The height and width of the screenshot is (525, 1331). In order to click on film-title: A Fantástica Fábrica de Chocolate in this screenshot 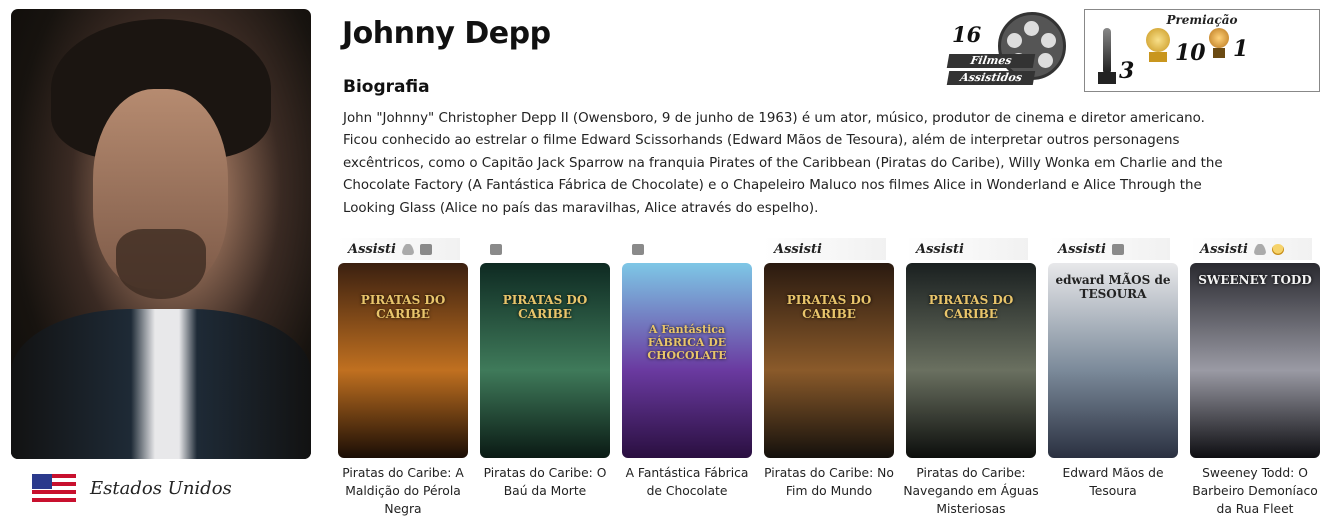, I will do `click(687, 482)`.